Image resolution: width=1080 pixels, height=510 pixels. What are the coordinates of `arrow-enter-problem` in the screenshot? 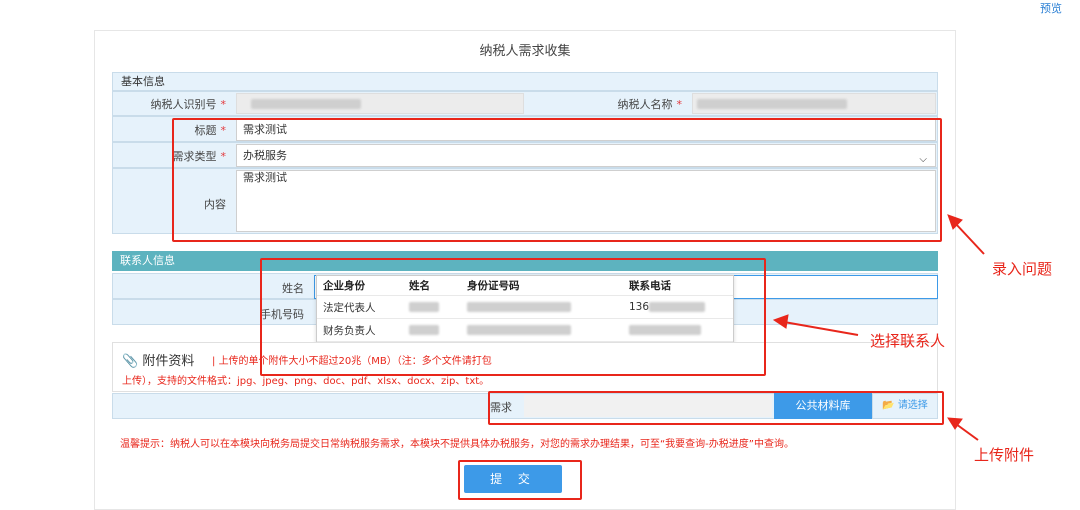 It's located at (966, 234).